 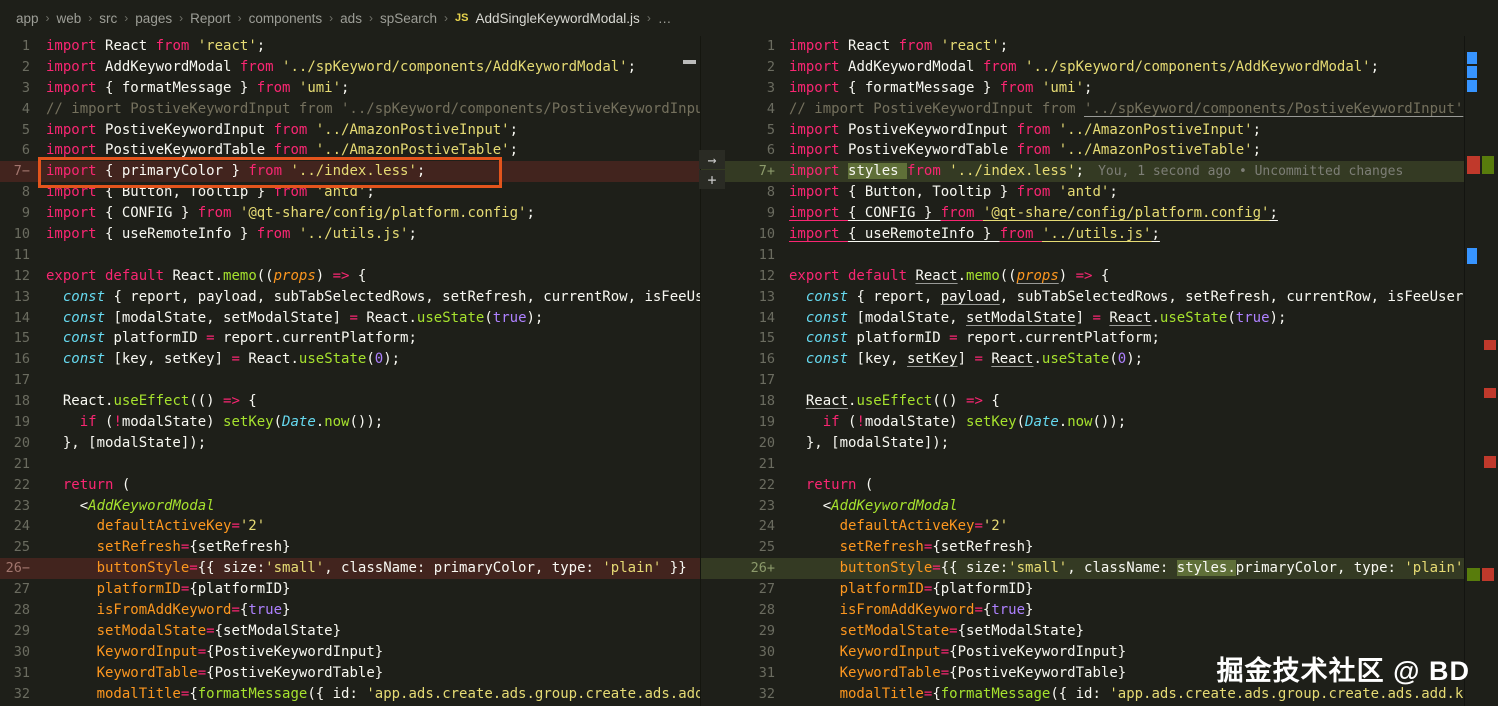 What do you see at coordinates (23, 130) in the screenshot?
I see `line-number: 5` at bounding box center [23, 130].